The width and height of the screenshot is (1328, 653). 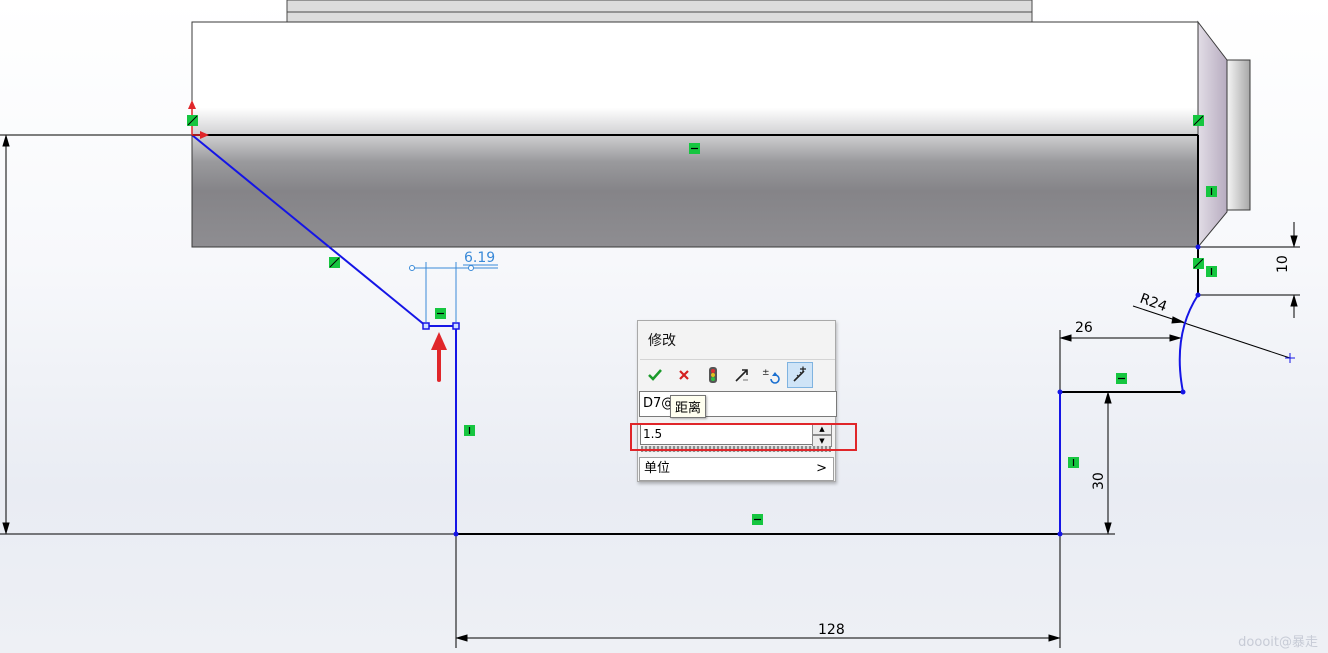 I want to click on units-label: 单位, so click(x=657, y=468).